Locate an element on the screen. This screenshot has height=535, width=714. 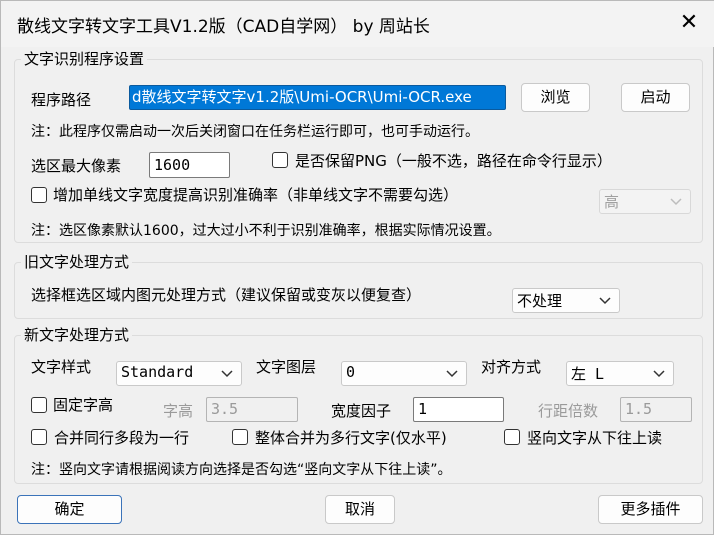
max-pixels-input: 1600 is located at coordinates (189, 165).